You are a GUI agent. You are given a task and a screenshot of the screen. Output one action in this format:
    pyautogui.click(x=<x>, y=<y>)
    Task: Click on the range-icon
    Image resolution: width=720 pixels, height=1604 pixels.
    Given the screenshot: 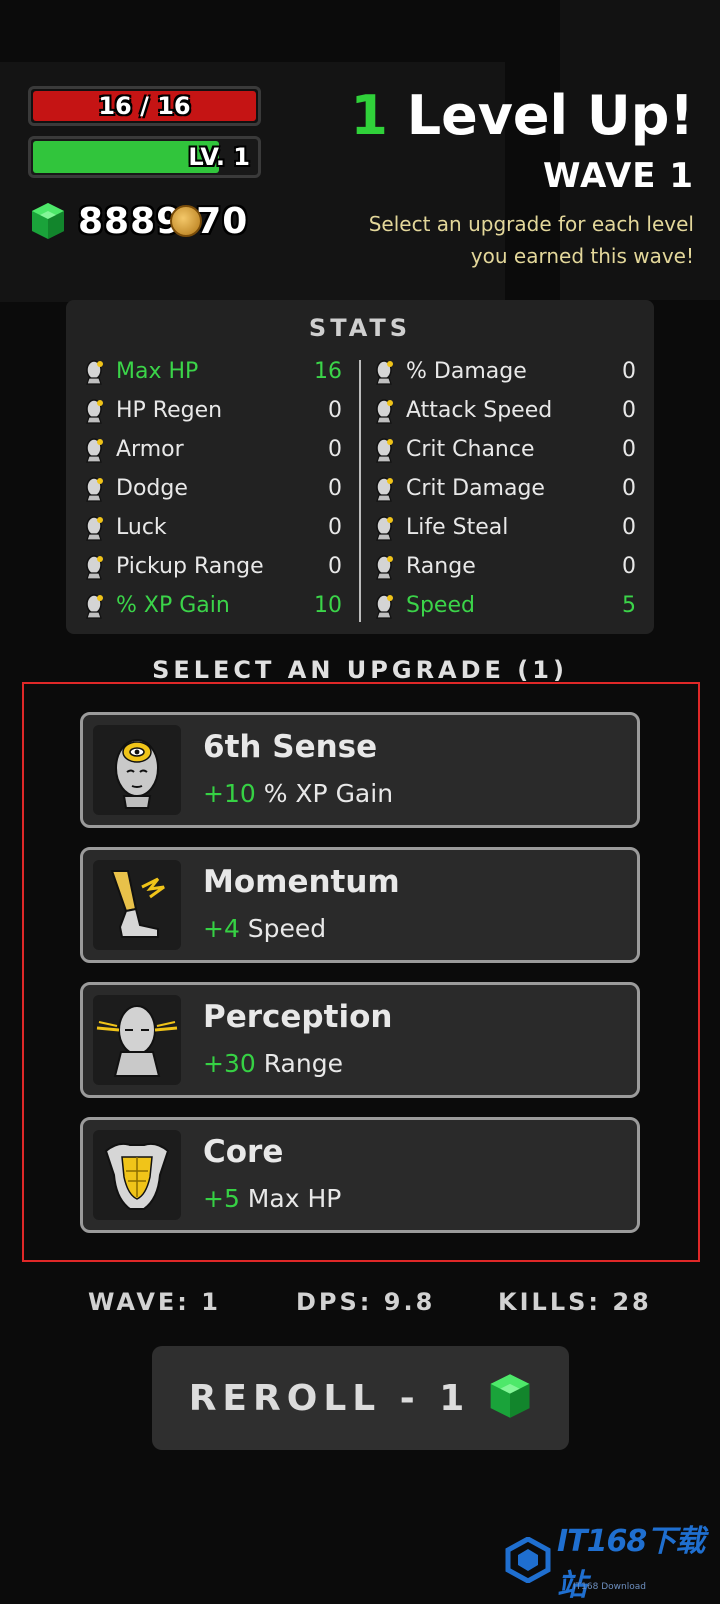 What is the action you would take?
    pyautogui.click(x=384, y=567)
    